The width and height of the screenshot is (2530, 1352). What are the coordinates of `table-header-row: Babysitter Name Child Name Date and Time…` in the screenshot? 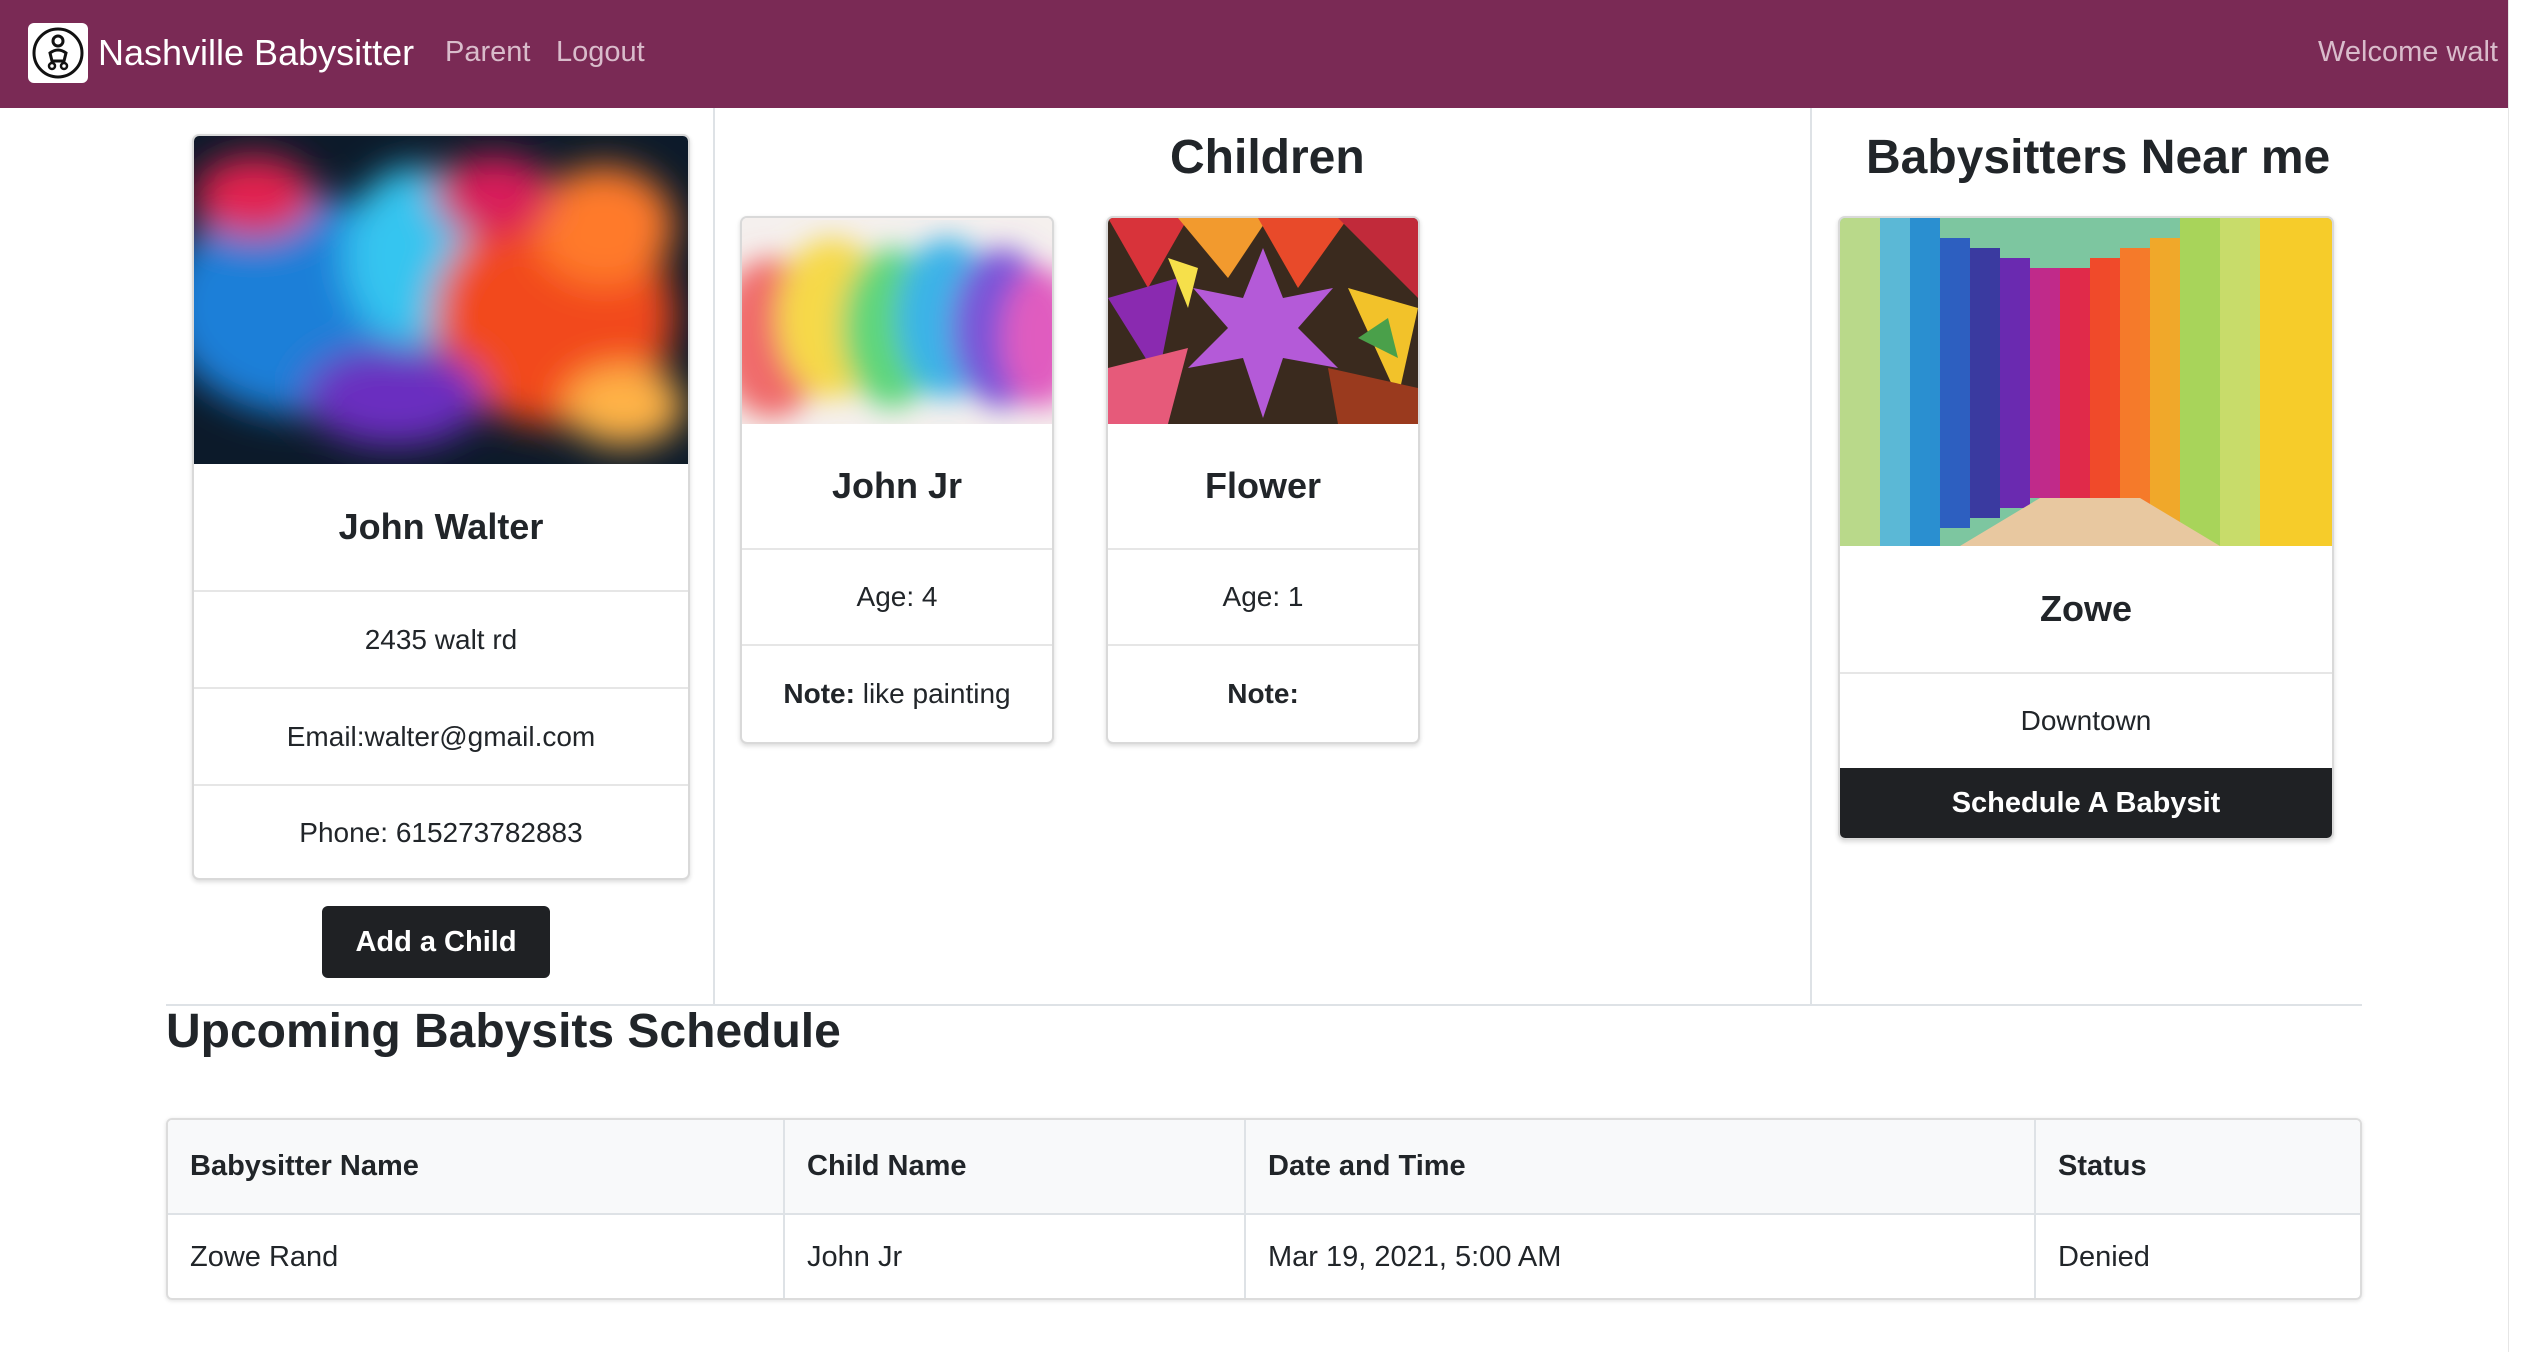 It's located at (1264, 1167).